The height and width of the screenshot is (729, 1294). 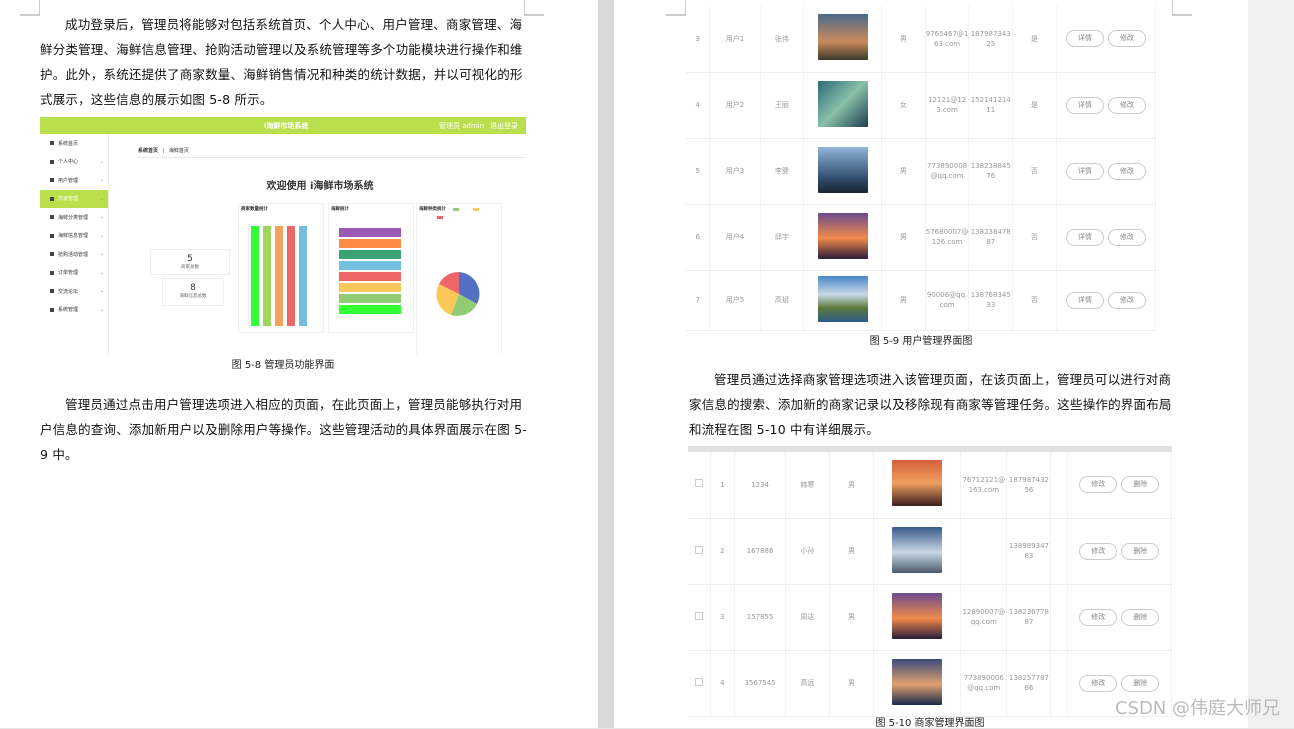 I want to click on stat-label: 海鲜信息总数, so click(x=193, y=296).